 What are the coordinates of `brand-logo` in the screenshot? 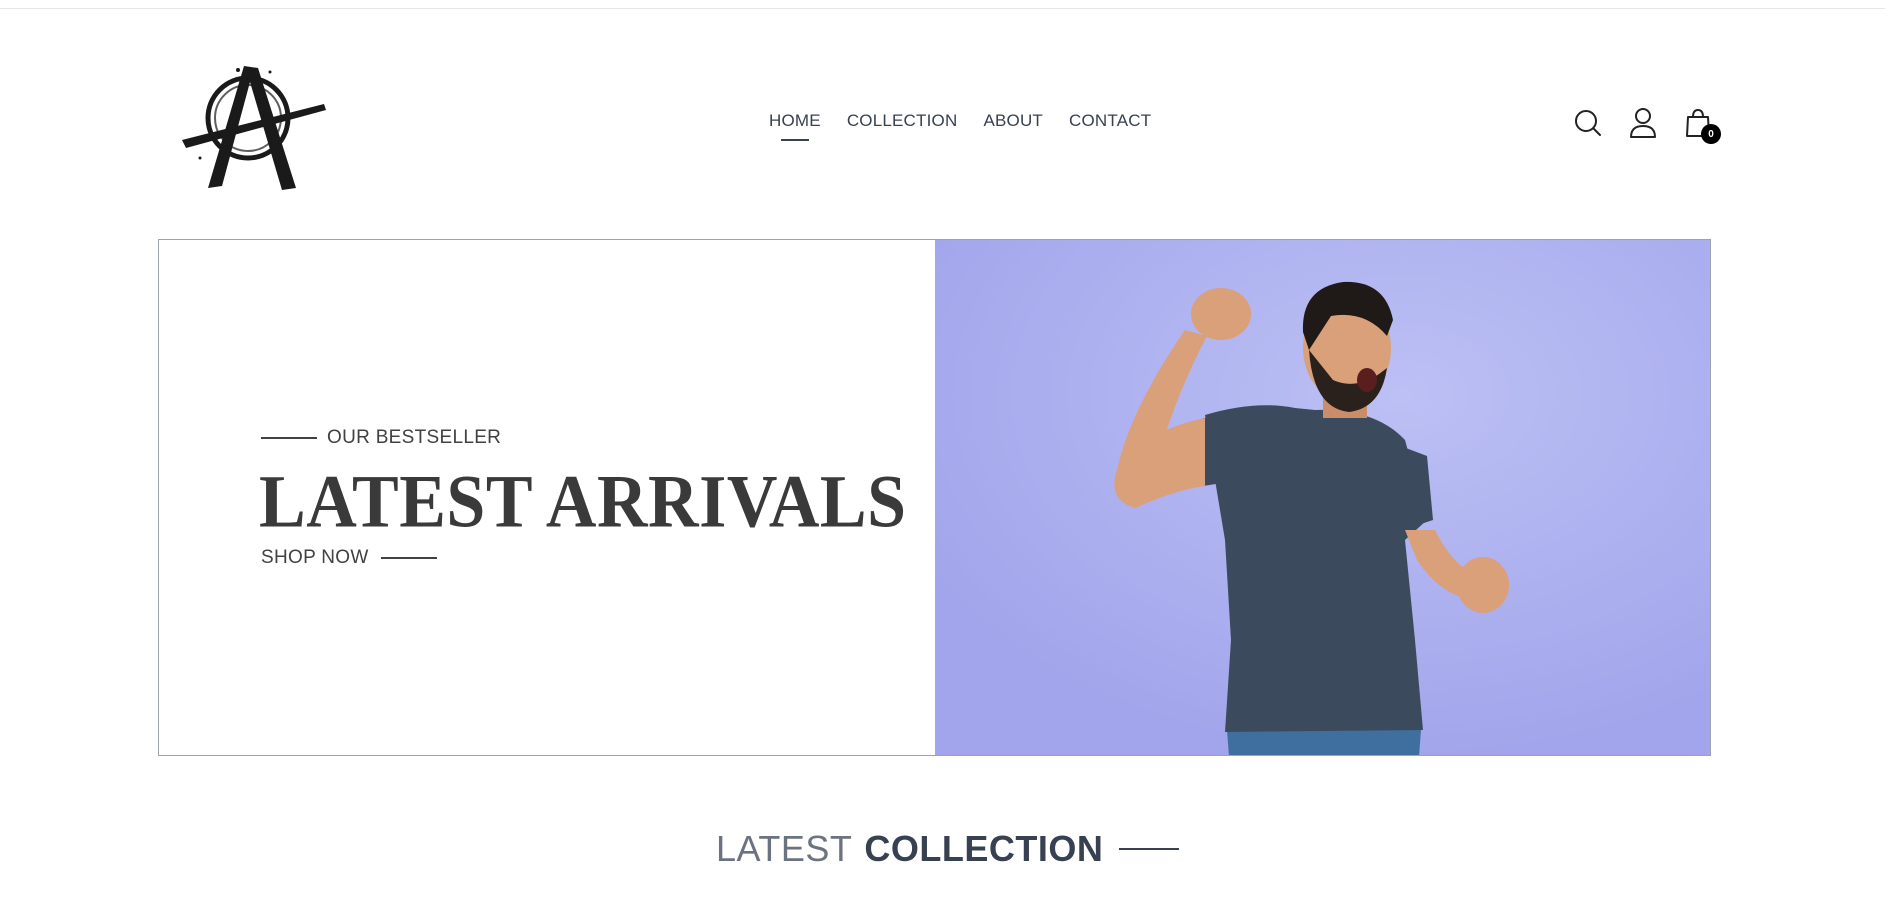 It's located at (252, 127).